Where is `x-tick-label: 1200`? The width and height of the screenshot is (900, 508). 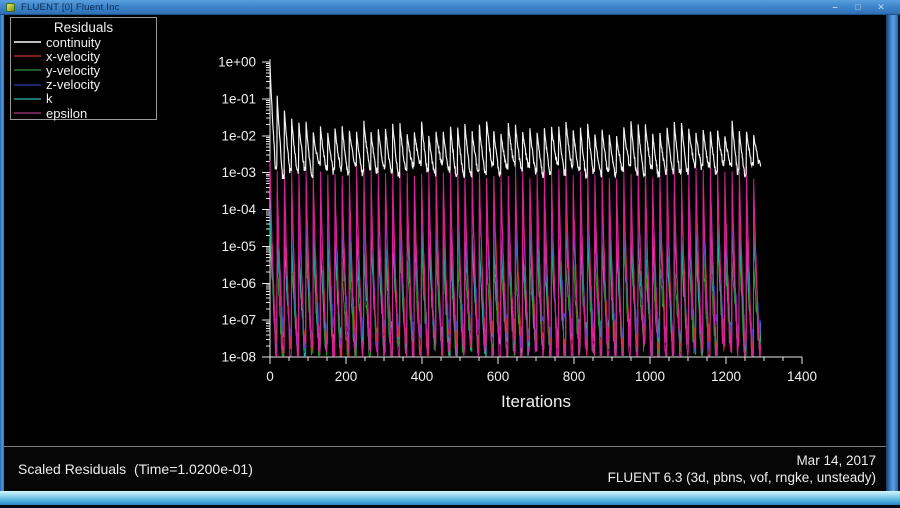
x-tick-label: 1200 is located at coordinates (726, 376).